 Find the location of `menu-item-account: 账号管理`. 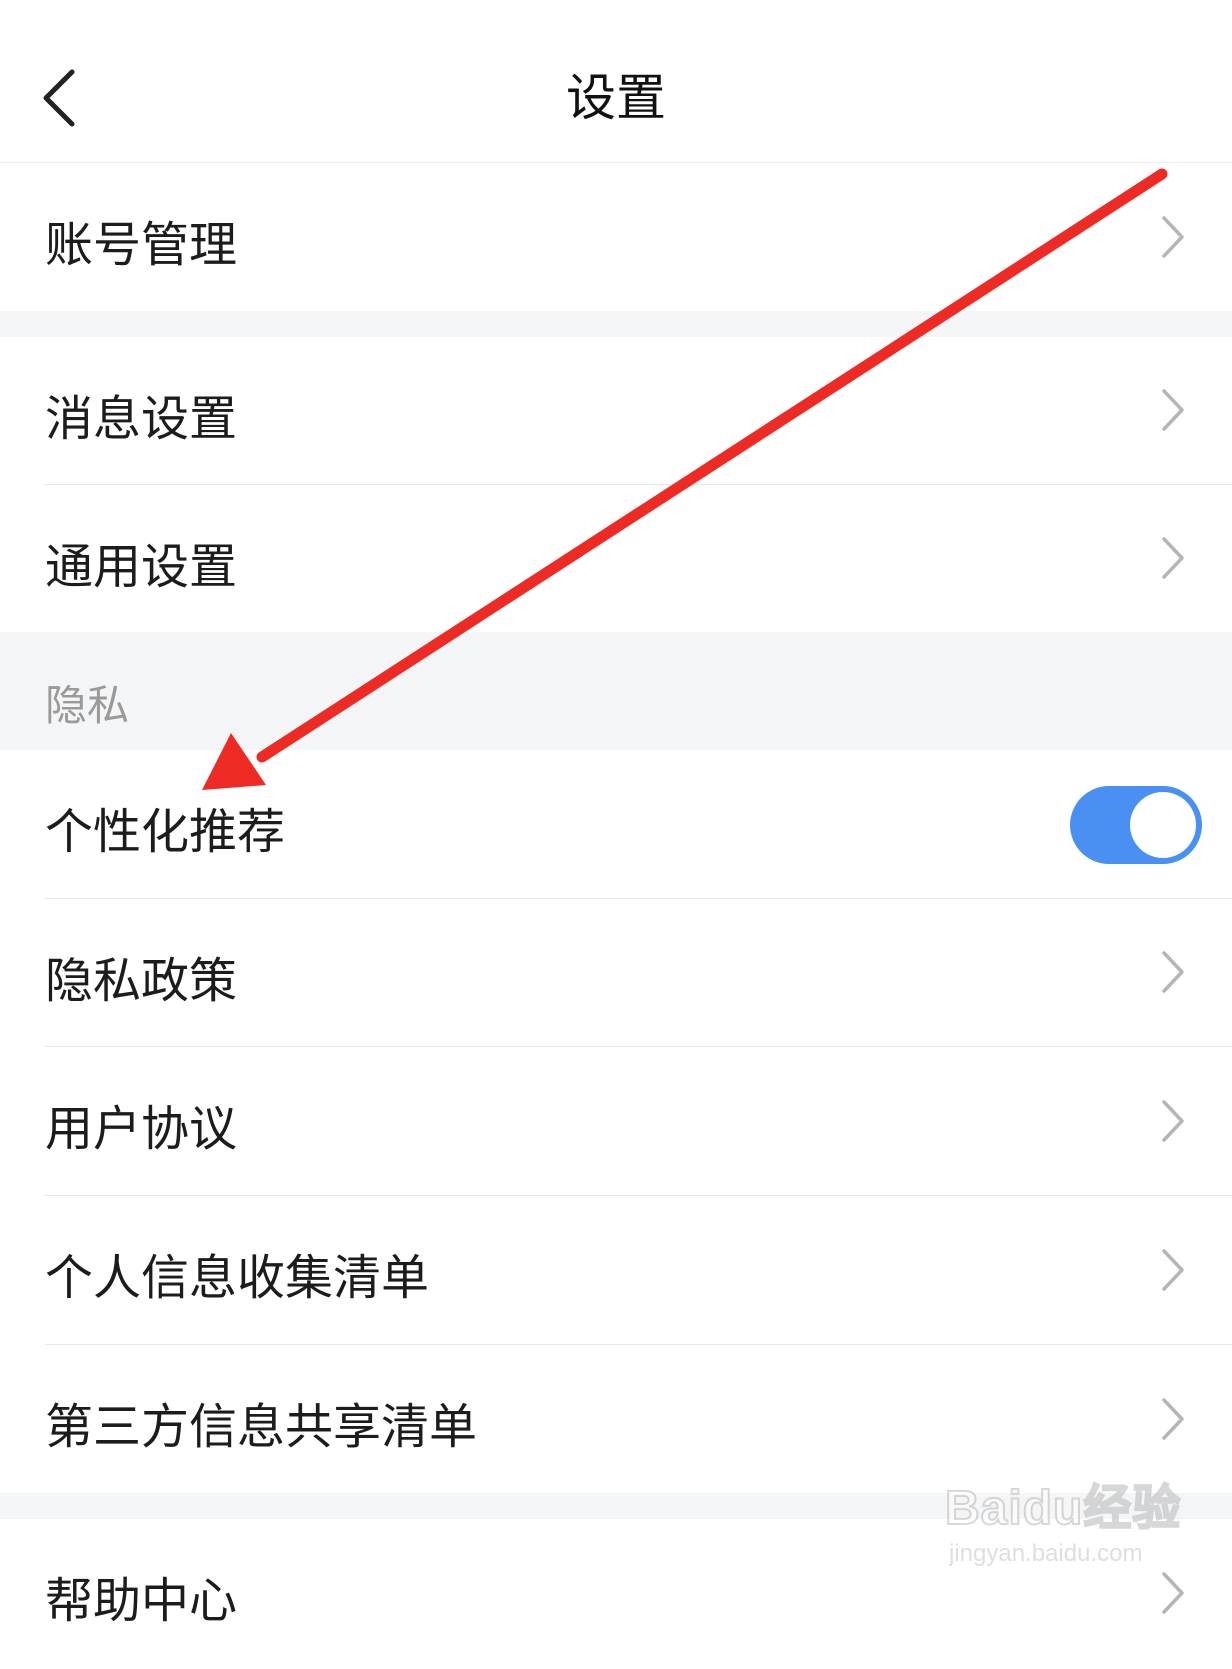

menu-item-account: 账号管理 is located at coordinates (616, 237).